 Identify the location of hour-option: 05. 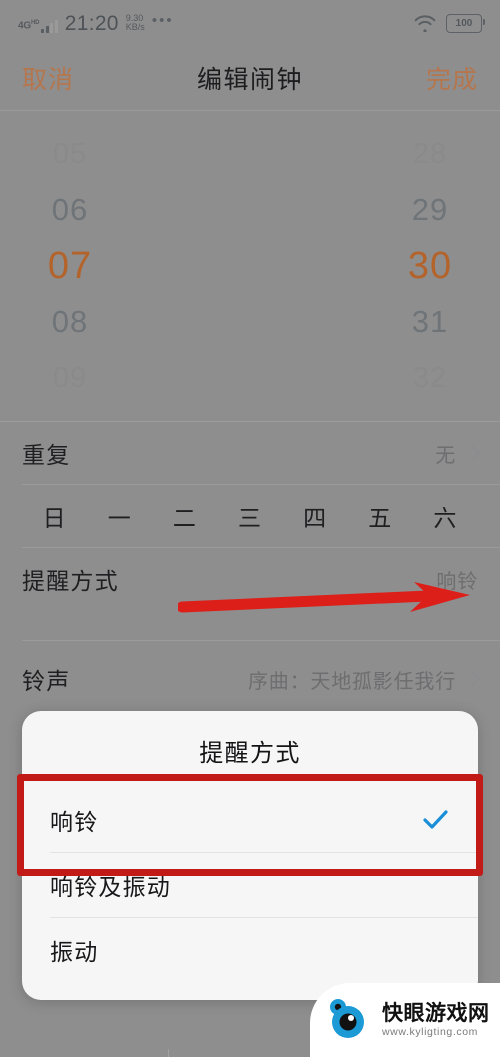
(70, 154).